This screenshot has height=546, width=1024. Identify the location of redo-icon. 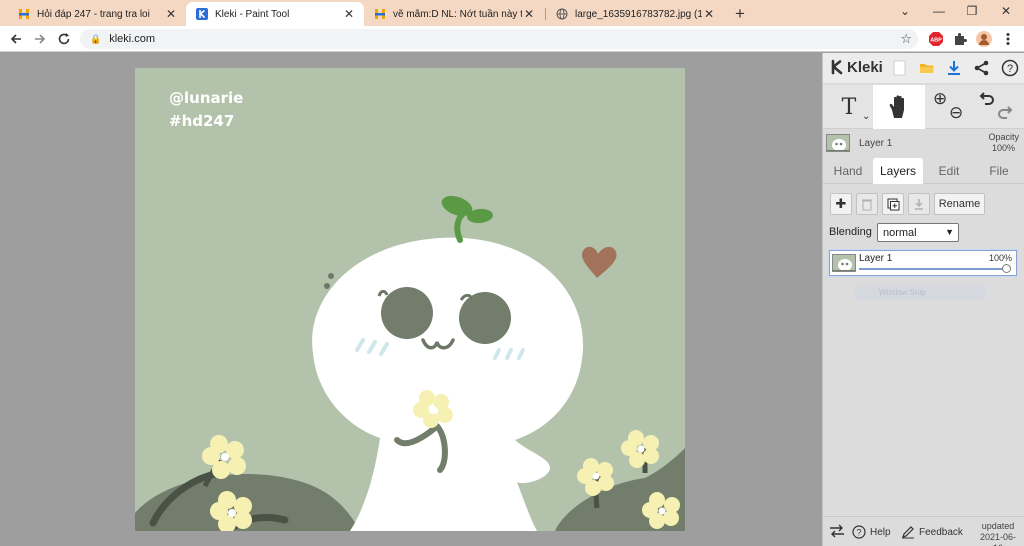
(1005, 113).